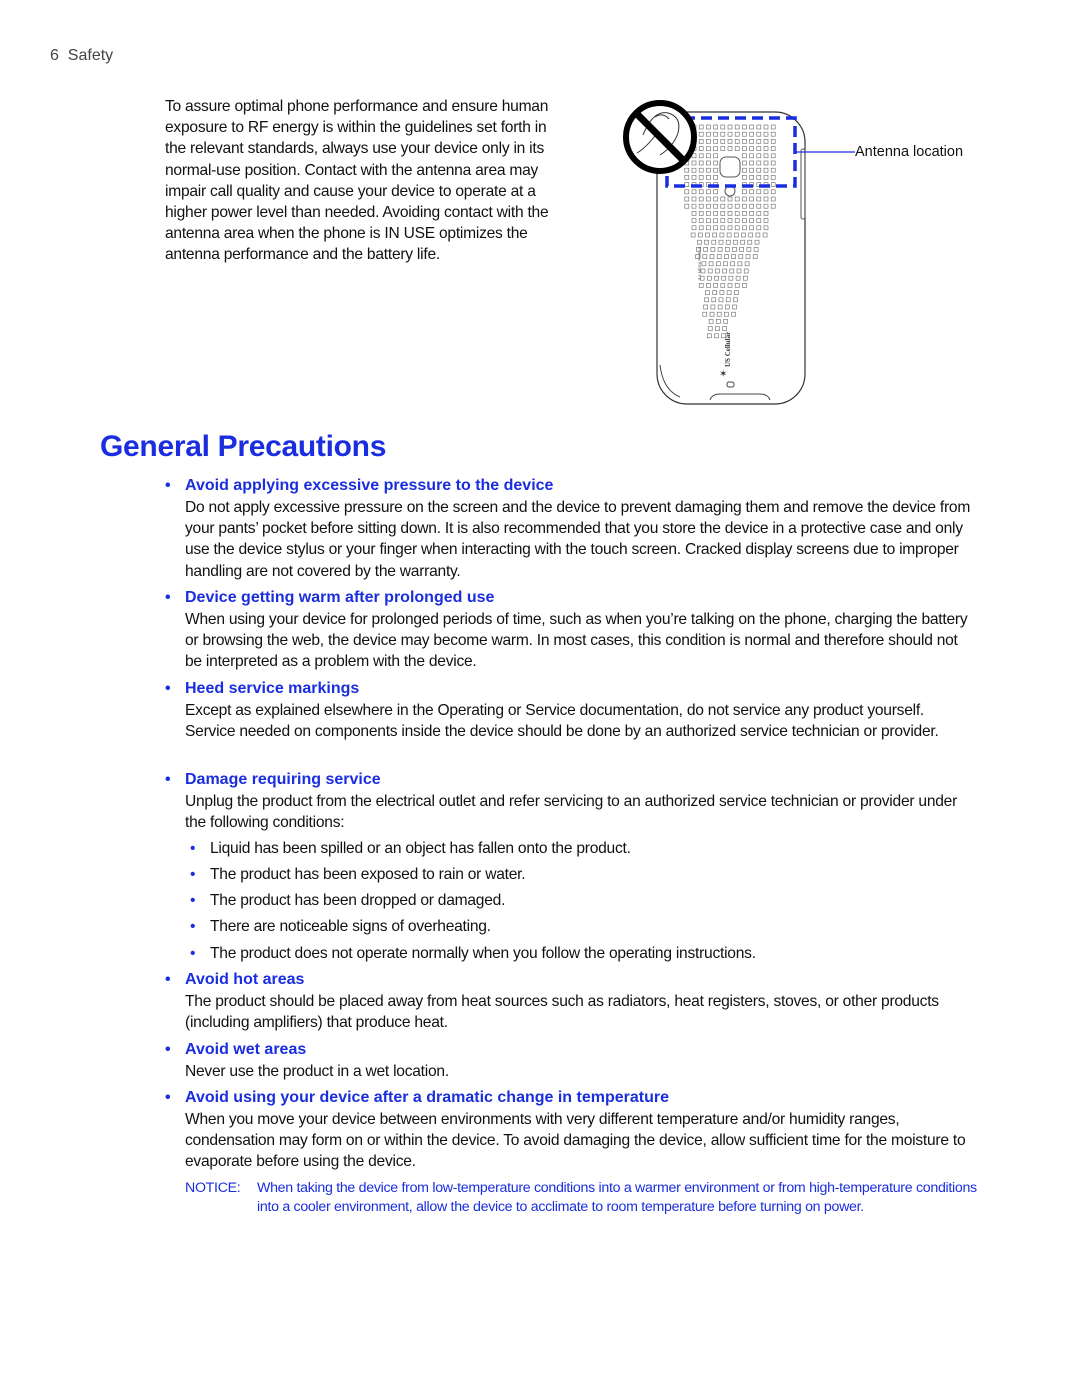 The height and width of the screenshot is (1397, 1080). What do you see at coordinates (699, 263) in the screenshot?
I see `svg-text: 3.2 MEGA PIXELS` at bounding box center [699, 263].